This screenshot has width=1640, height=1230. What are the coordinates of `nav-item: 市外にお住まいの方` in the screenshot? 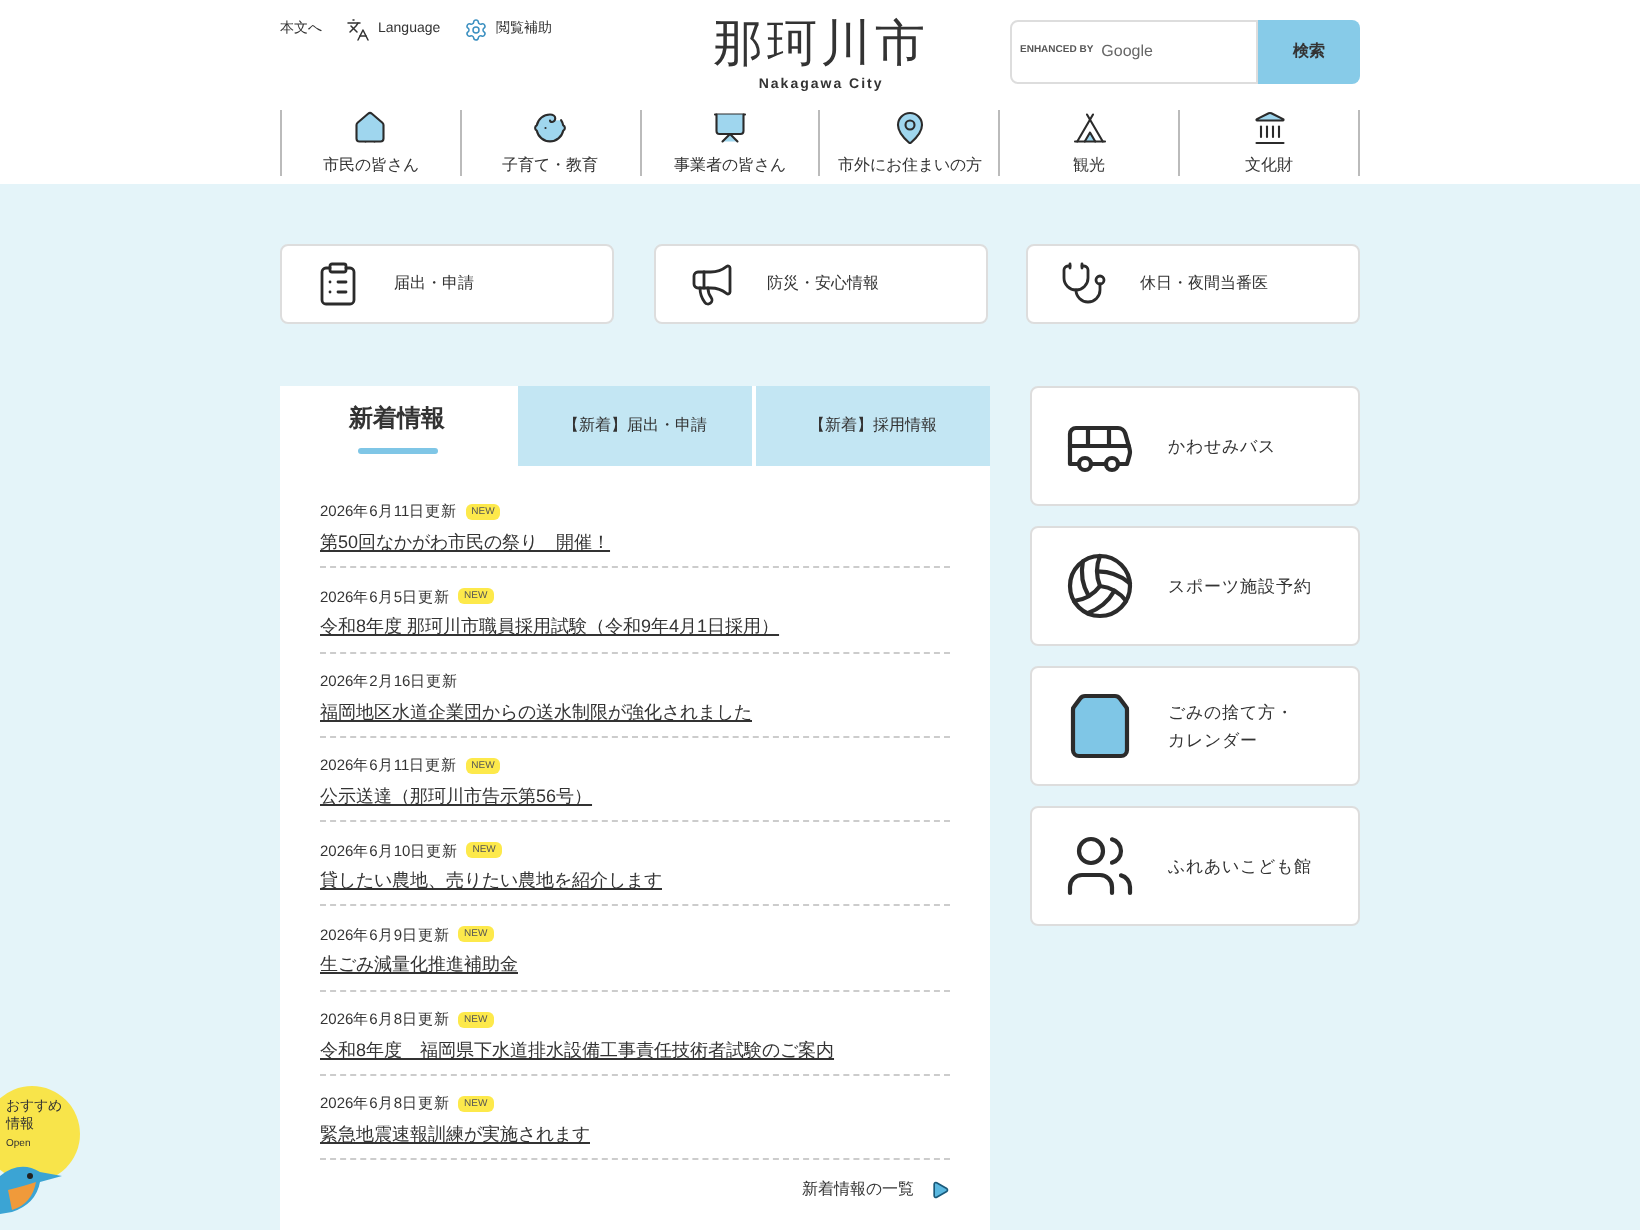 It's located at (908, 143).